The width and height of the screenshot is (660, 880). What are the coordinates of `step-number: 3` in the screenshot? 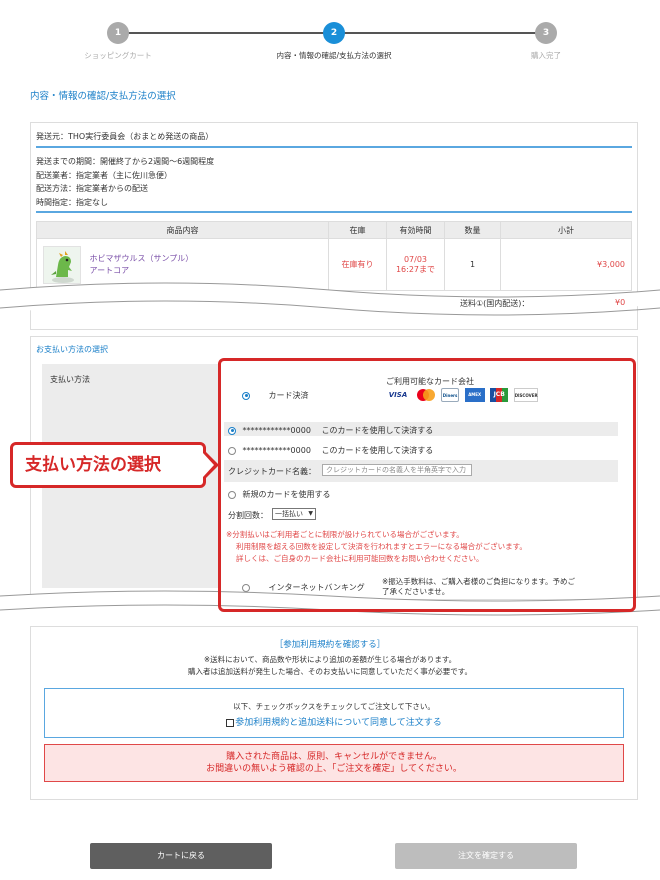 It's located at (546, 33).